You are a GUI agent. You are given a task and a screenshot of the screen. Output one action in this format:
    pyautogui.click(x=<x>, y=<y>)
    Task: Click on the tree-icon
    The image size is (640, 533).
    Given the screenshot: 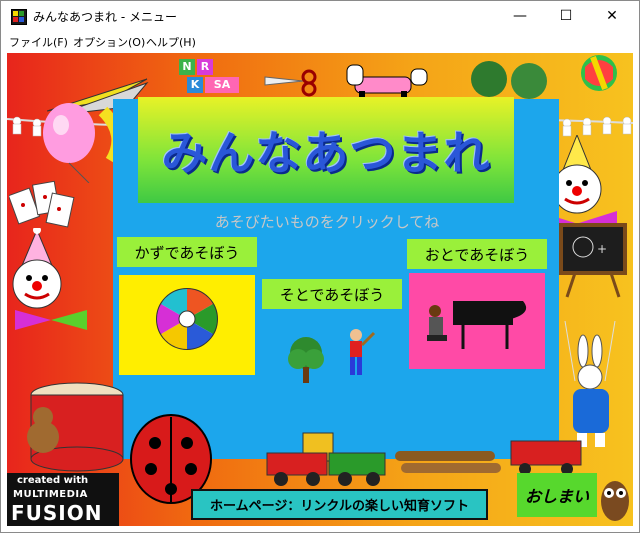 What is the action you would take?
    pyautogui.click(x=306, y=360)
    